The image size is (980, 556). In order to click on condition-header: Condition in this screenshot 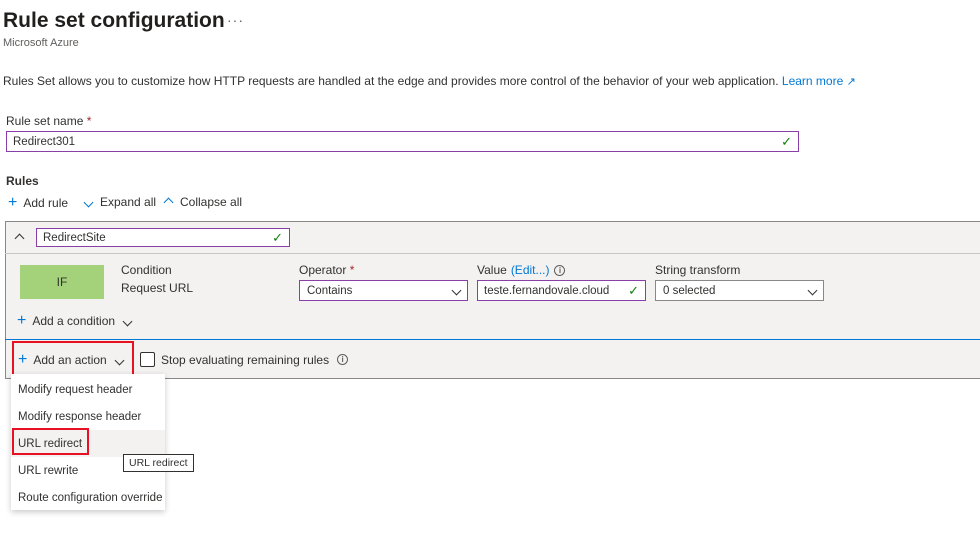, I will do `click(146, 270)`.